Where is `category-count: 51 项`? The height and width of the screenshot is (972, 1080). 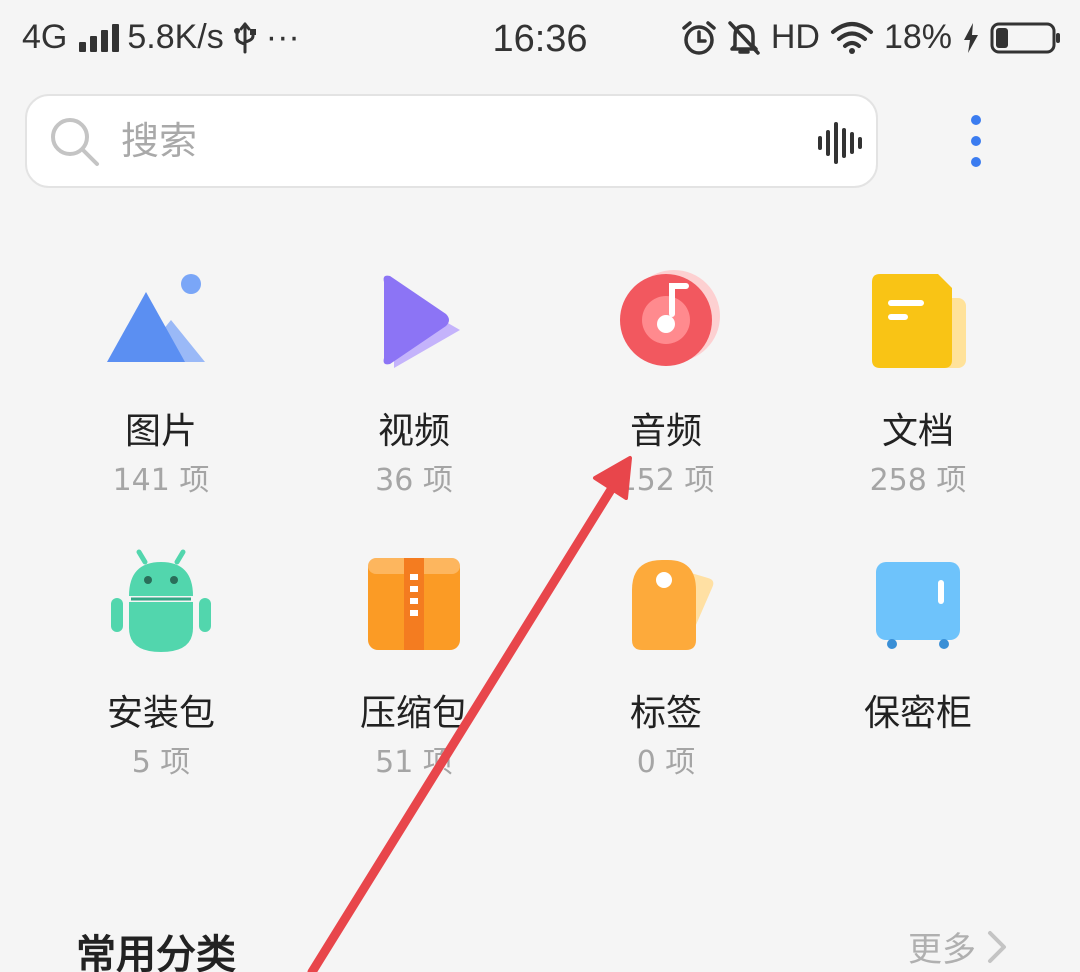 category-count: 51 项 is located at coordinates (414, 762).